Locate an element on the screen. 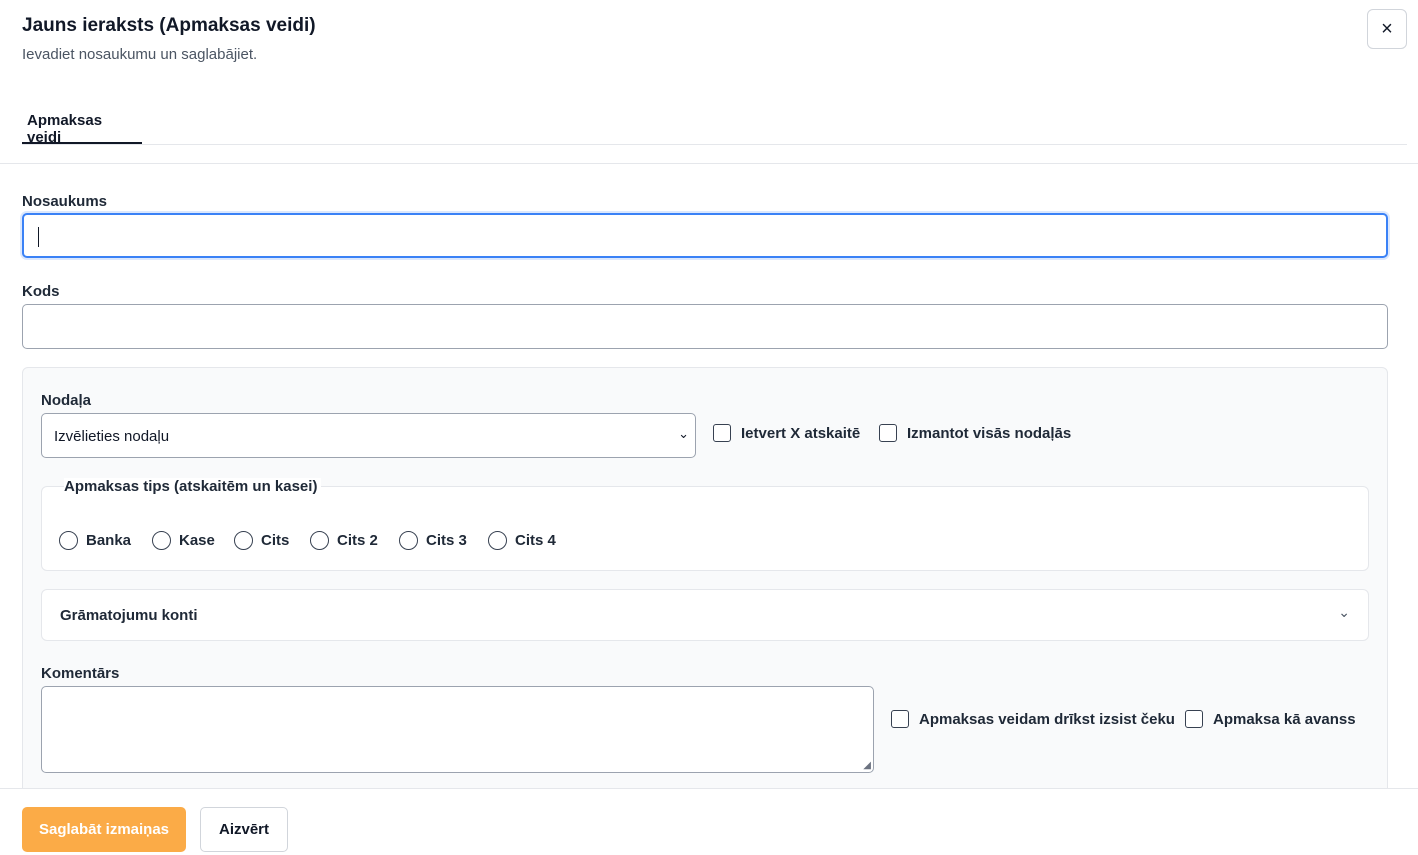 Image resolution: width=1418 pixels, height=855 pixels. as-advance-checkbox: Apmaksa kā avanss is located at coordinates (1270, 719).